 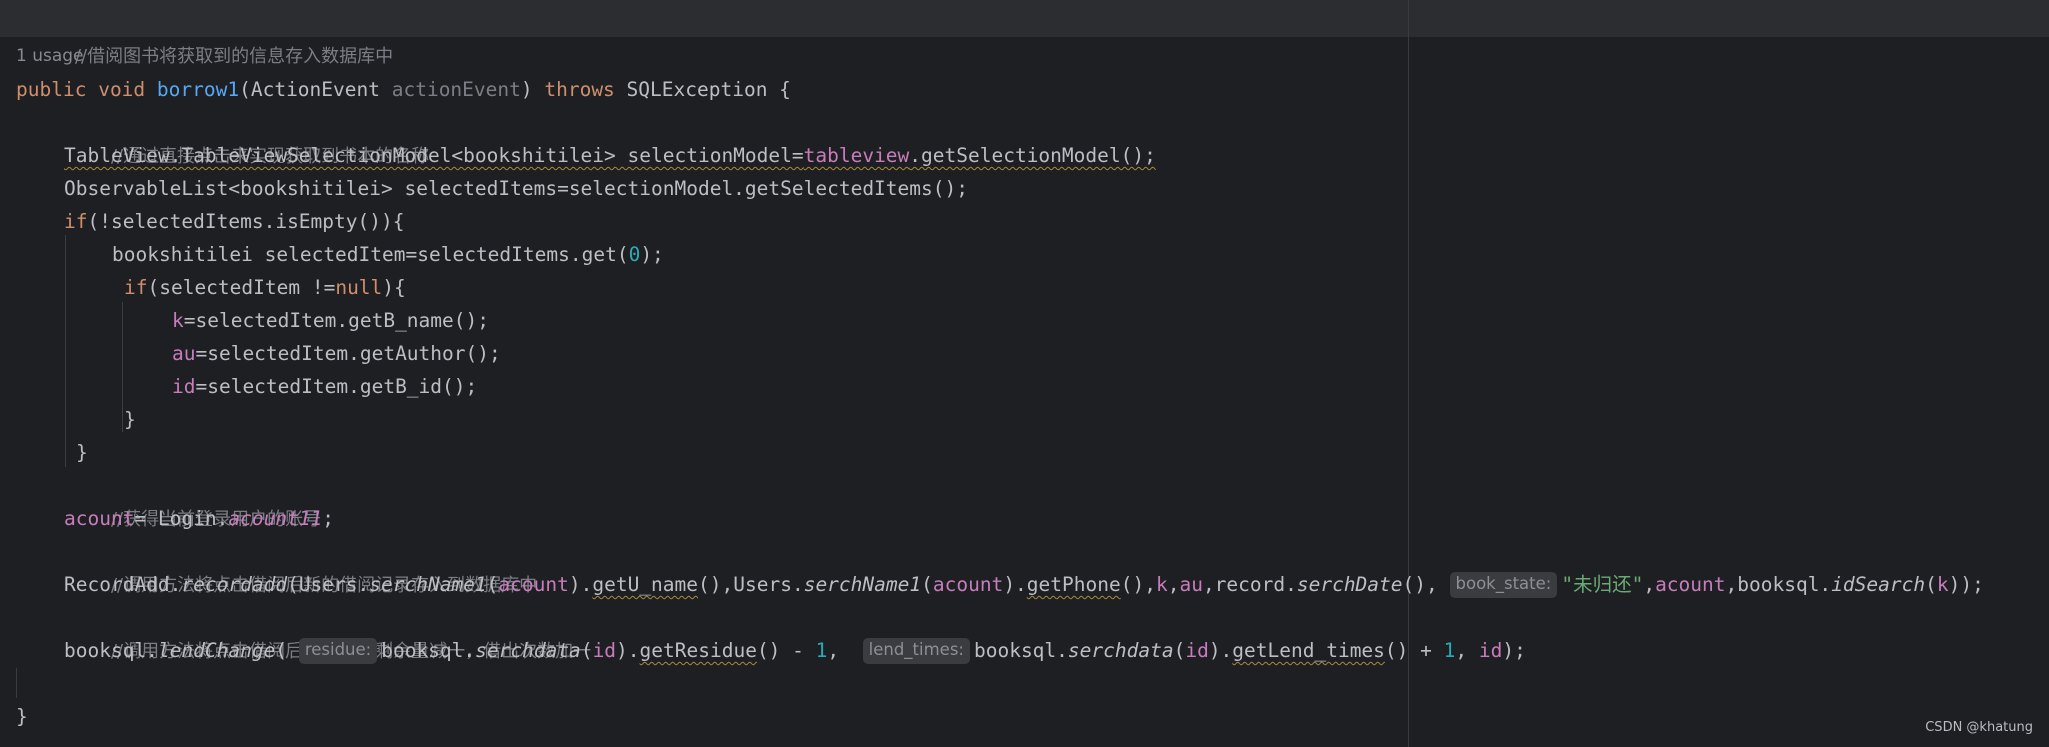 I want to click on code-line-acount: acount= Login.acount11;, so click(x=199, y=518).